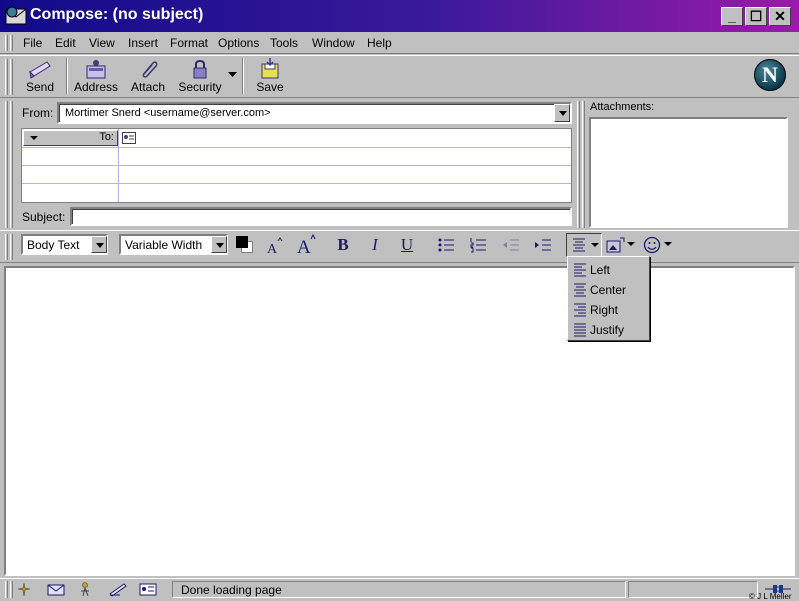 This screenshot has width=799, height=601. I want to click on align-left-item: Left, so click(610, 270).